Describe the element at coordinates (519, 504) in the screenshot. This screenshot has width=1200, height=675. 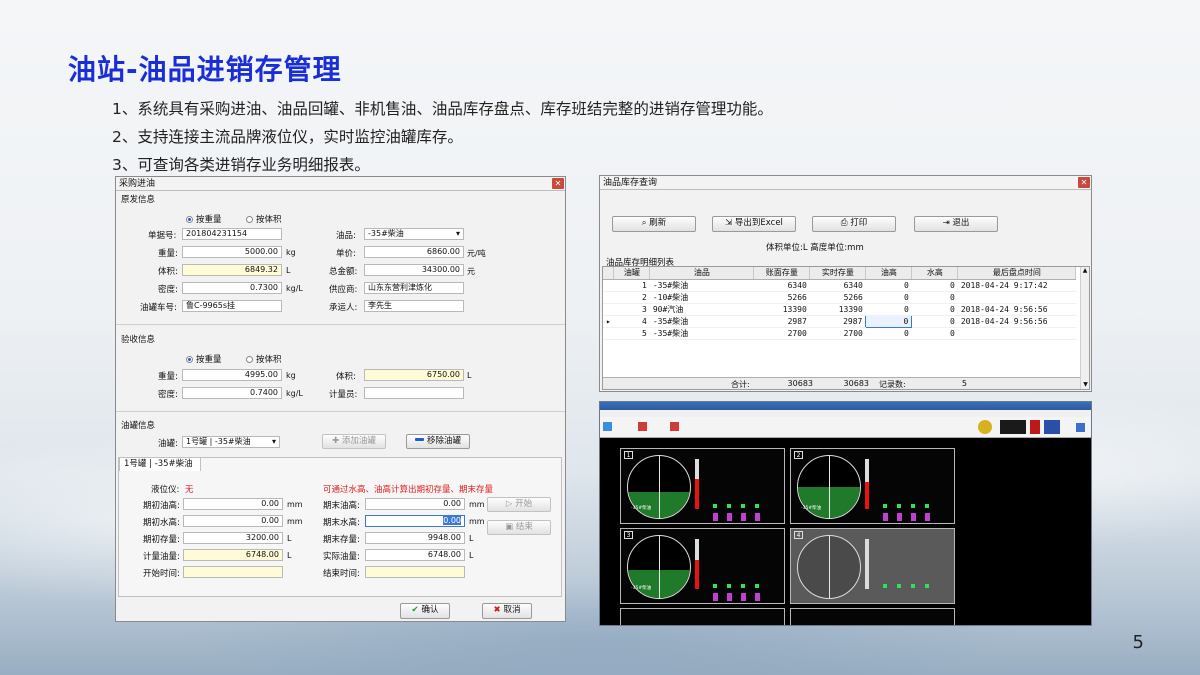
I see `start-button: ▷ 开始` at that location.